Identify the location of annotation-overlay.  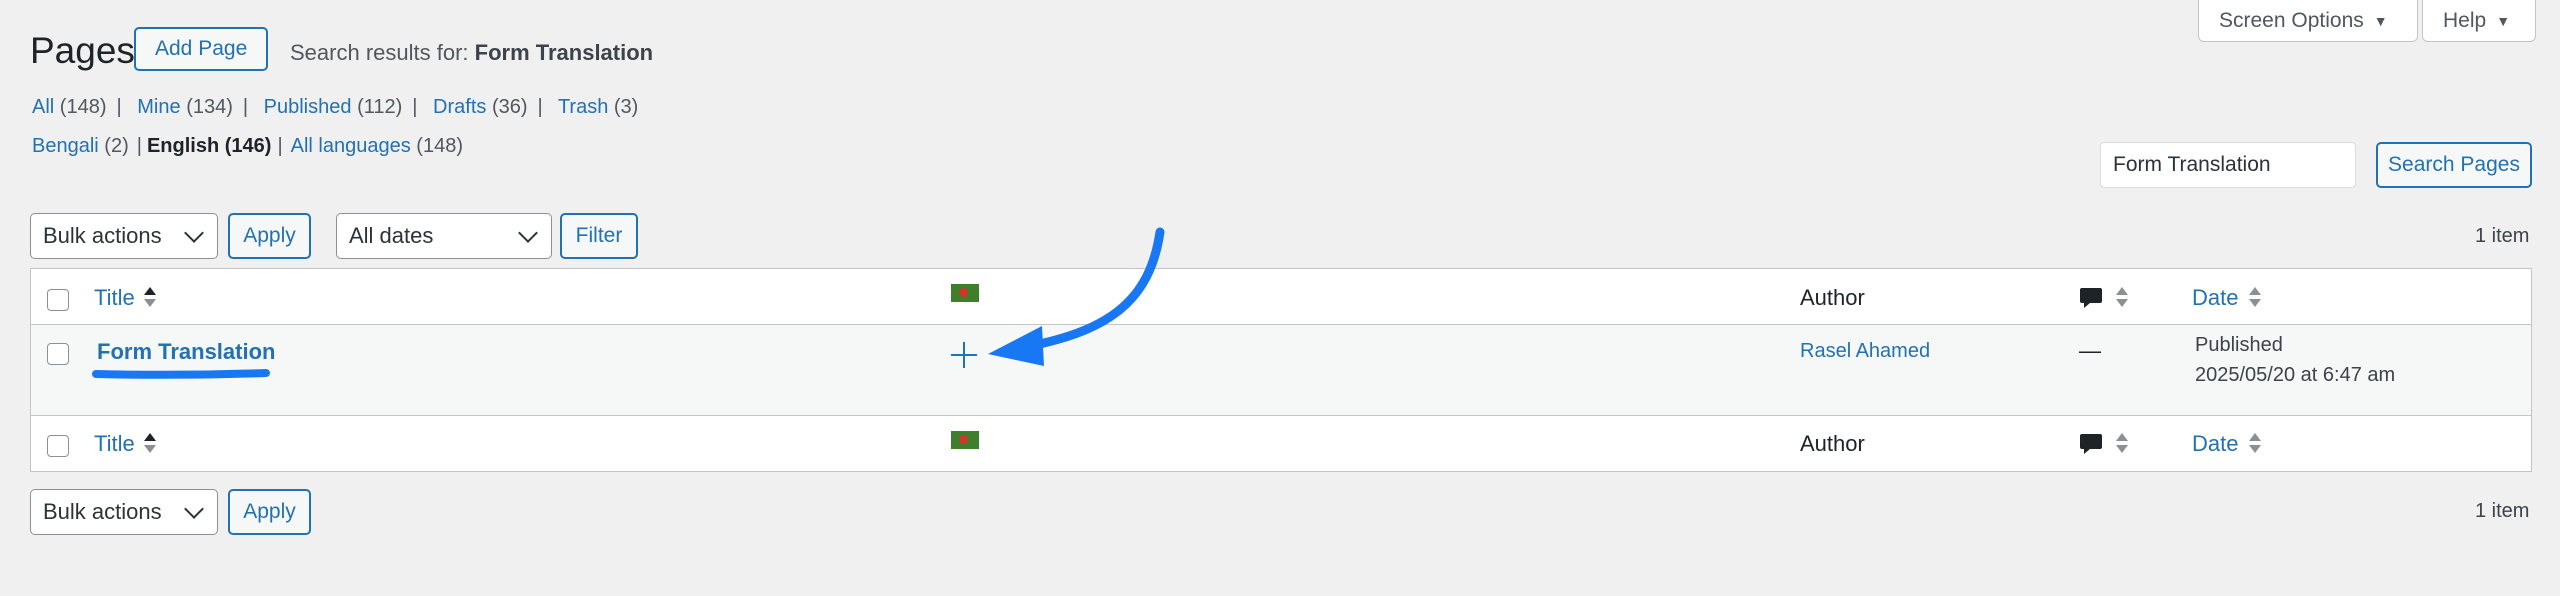
(628, 303).